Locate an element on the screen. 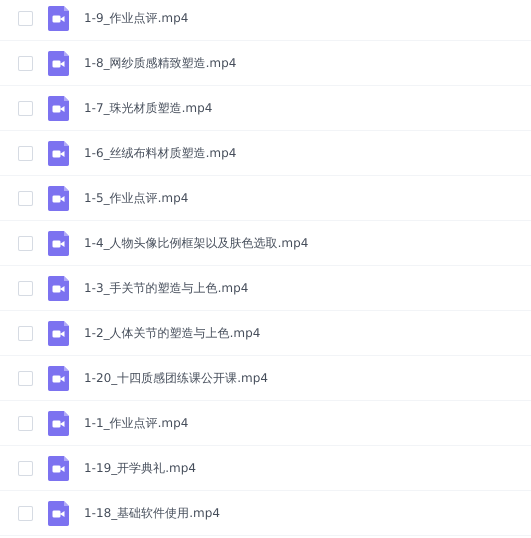  file-name: 1-18_基础软件使用.mp4 is located at coordinates (152, 513).